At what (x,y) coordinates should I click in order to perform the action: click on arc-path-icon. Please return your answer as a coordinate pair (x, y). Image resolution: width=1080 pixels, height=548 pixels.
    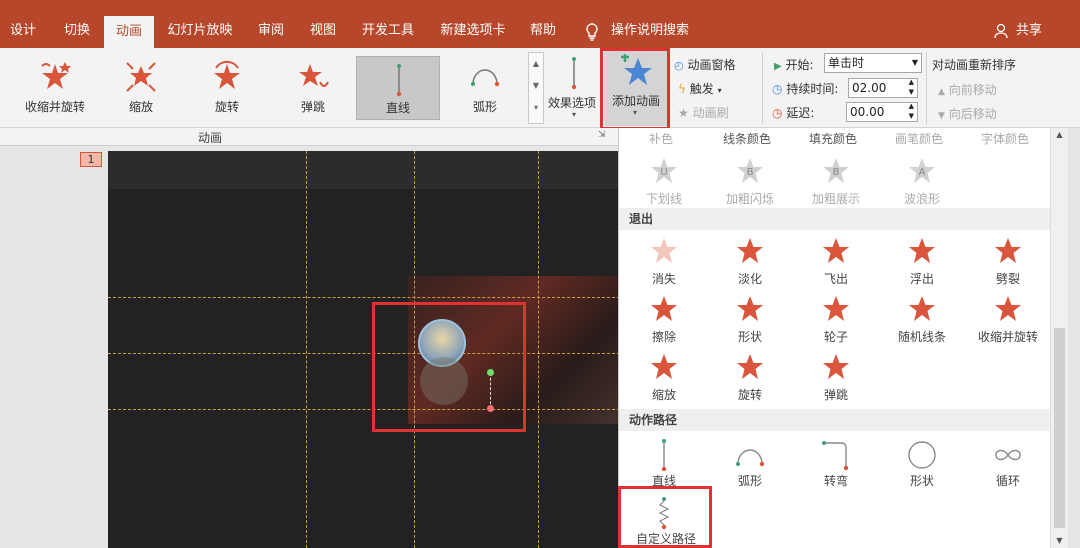
    Looking at the image, I should click on (750, 458).